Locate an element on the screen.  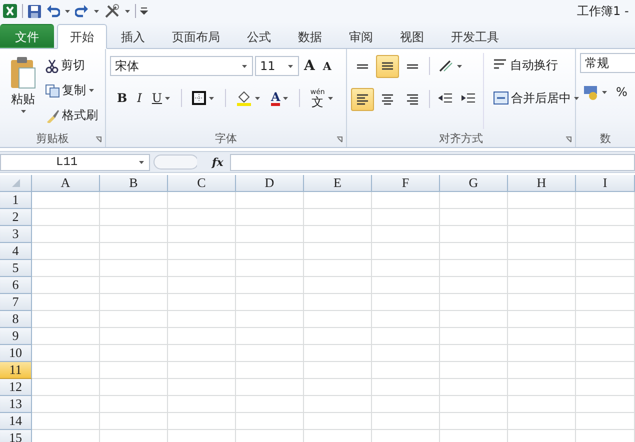
row-header: 11 is located at coordinates (16, 370).